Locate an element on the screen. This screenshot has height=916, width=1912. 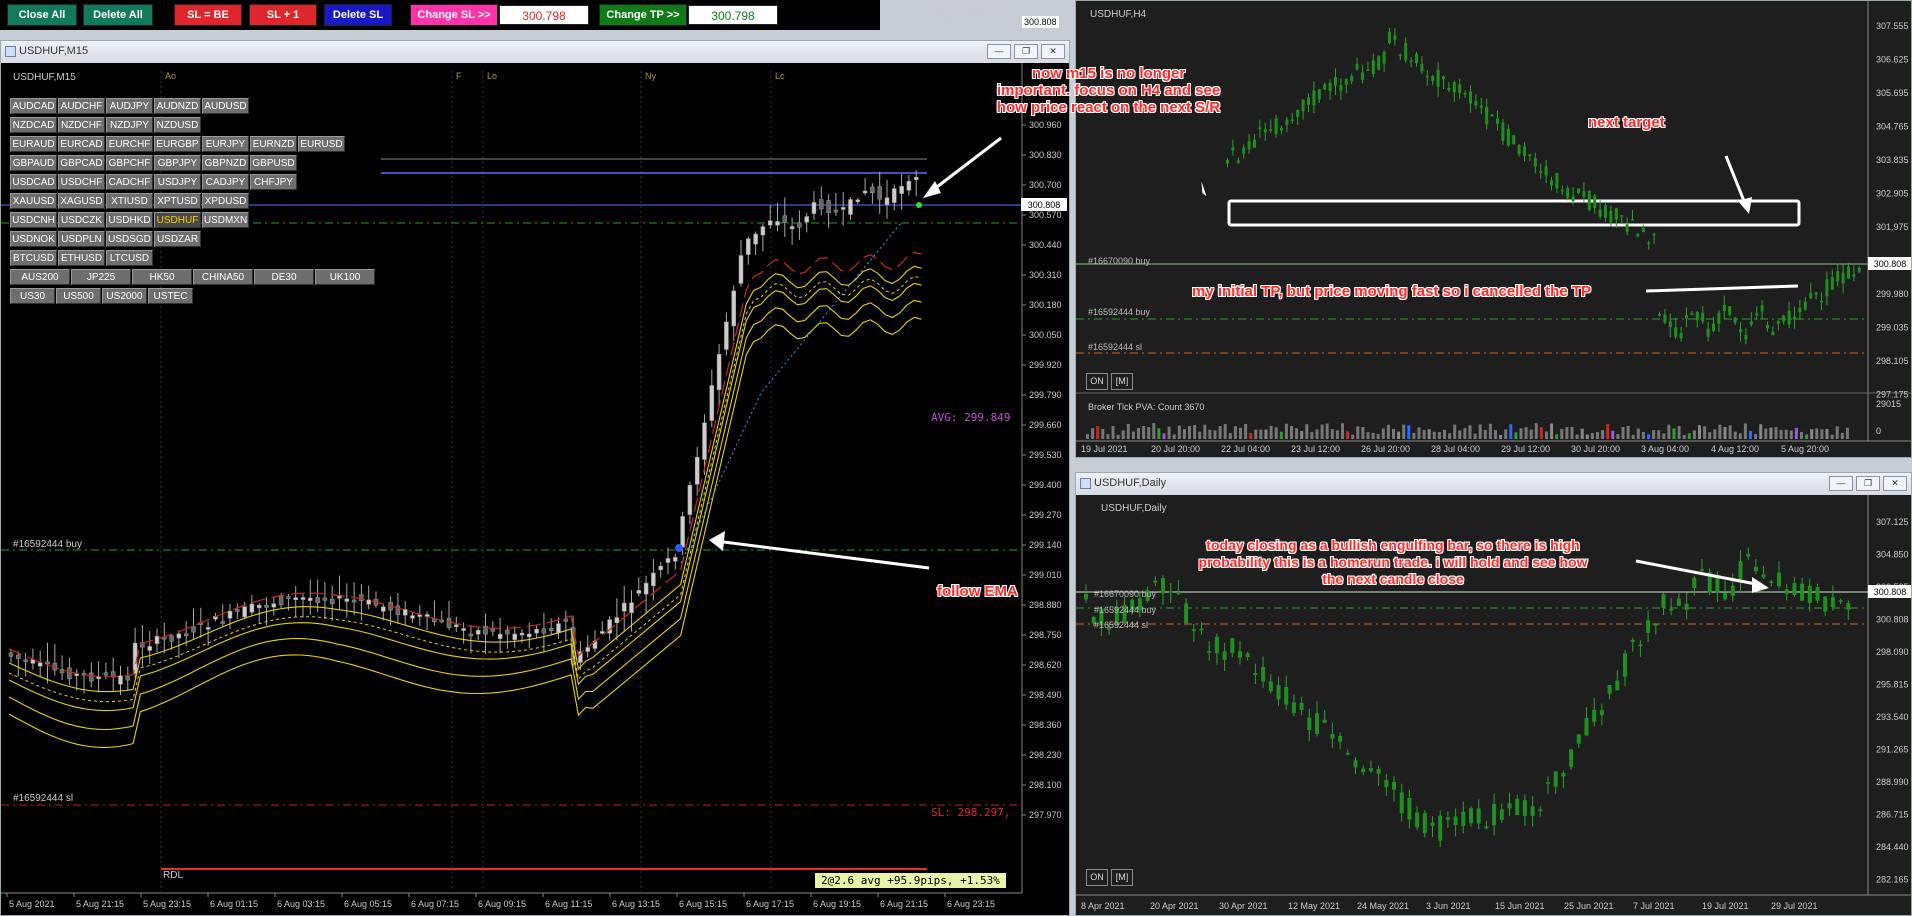
symbol-button-xptusd: XPTUSD is located at coordinates (177, 201).